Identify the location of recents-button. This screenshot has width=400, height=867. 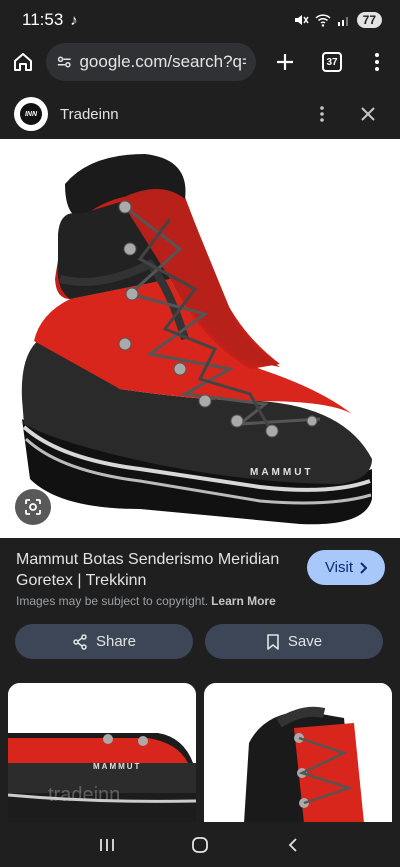
(107, 845).